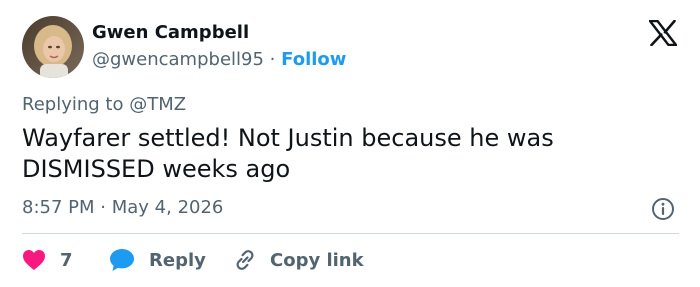  I want to click on link-icon, so click(245, 260).